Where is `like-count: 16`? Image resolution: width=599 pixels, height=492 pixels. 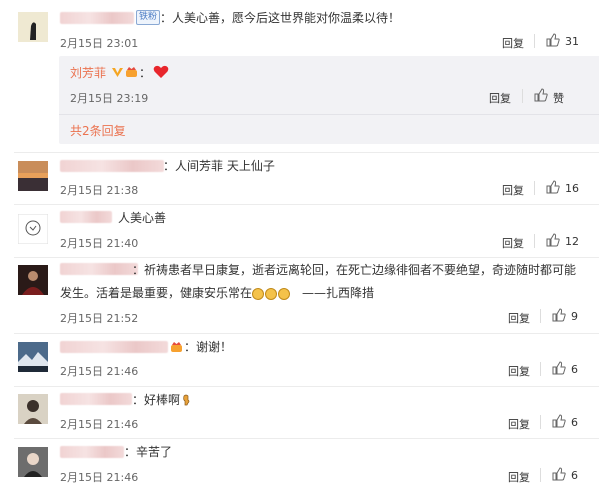 like-count: 16 is located at coordinates (572, 188).